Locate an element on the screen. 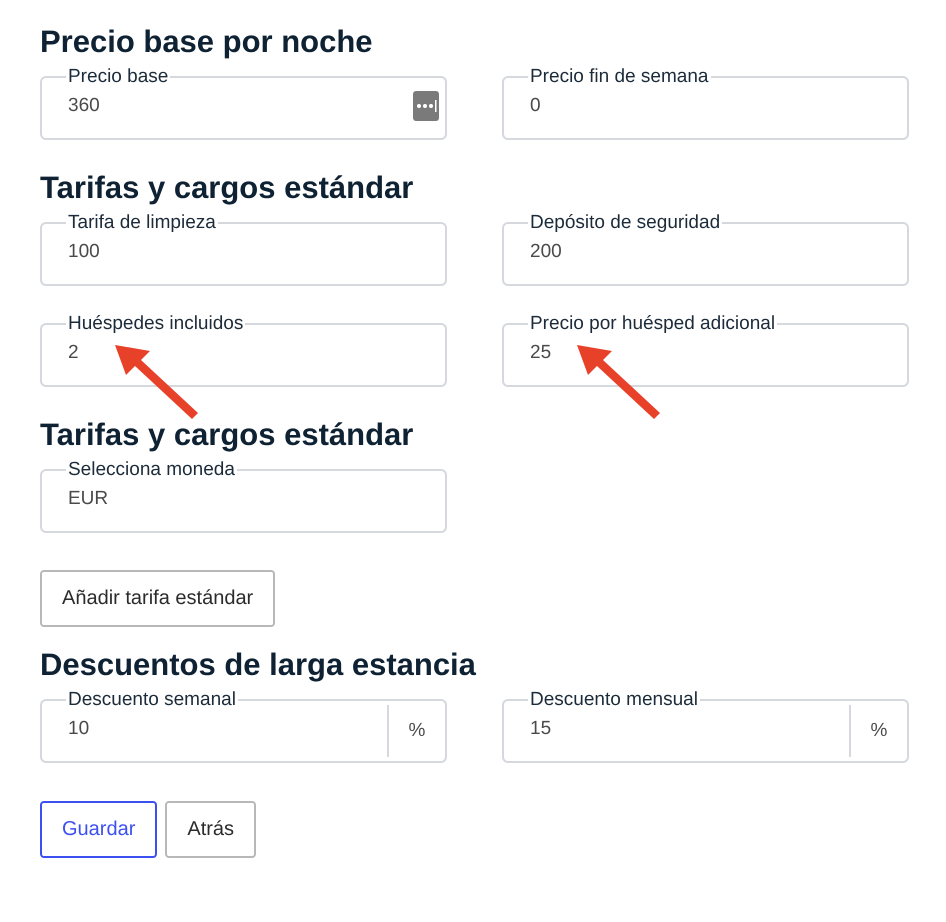 This screenshot has width=946, height=922. input-field: Depósito de seguridad 200 is located at coordinates (705, 249).